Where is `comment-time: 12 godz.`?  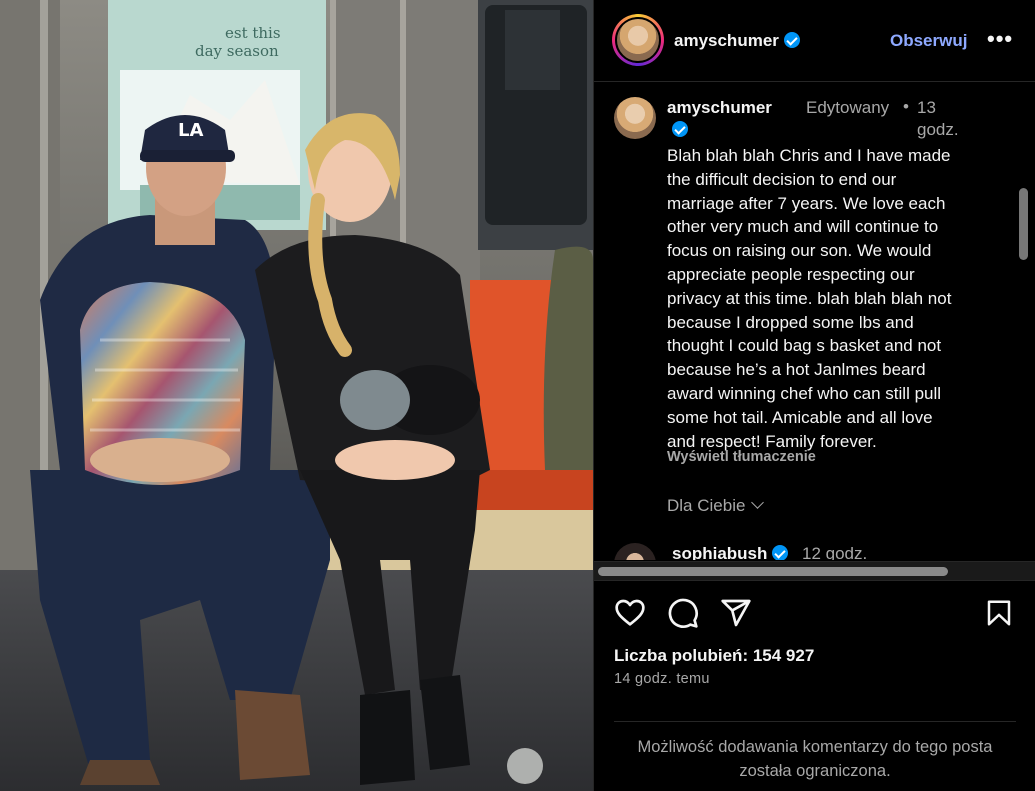
comment-time: 12 godz. is located at coordinates (835, 552).